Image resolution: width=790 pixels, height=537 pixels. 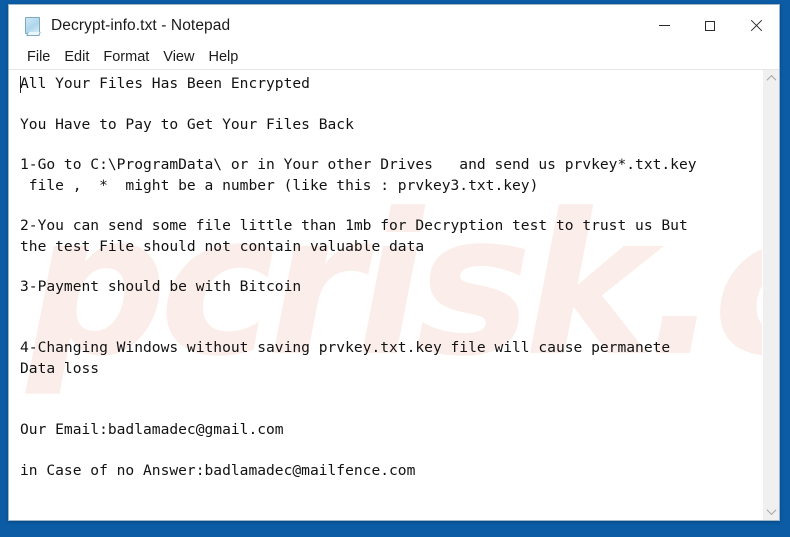 I want to click on text-caret, so click(x=20, y=84).